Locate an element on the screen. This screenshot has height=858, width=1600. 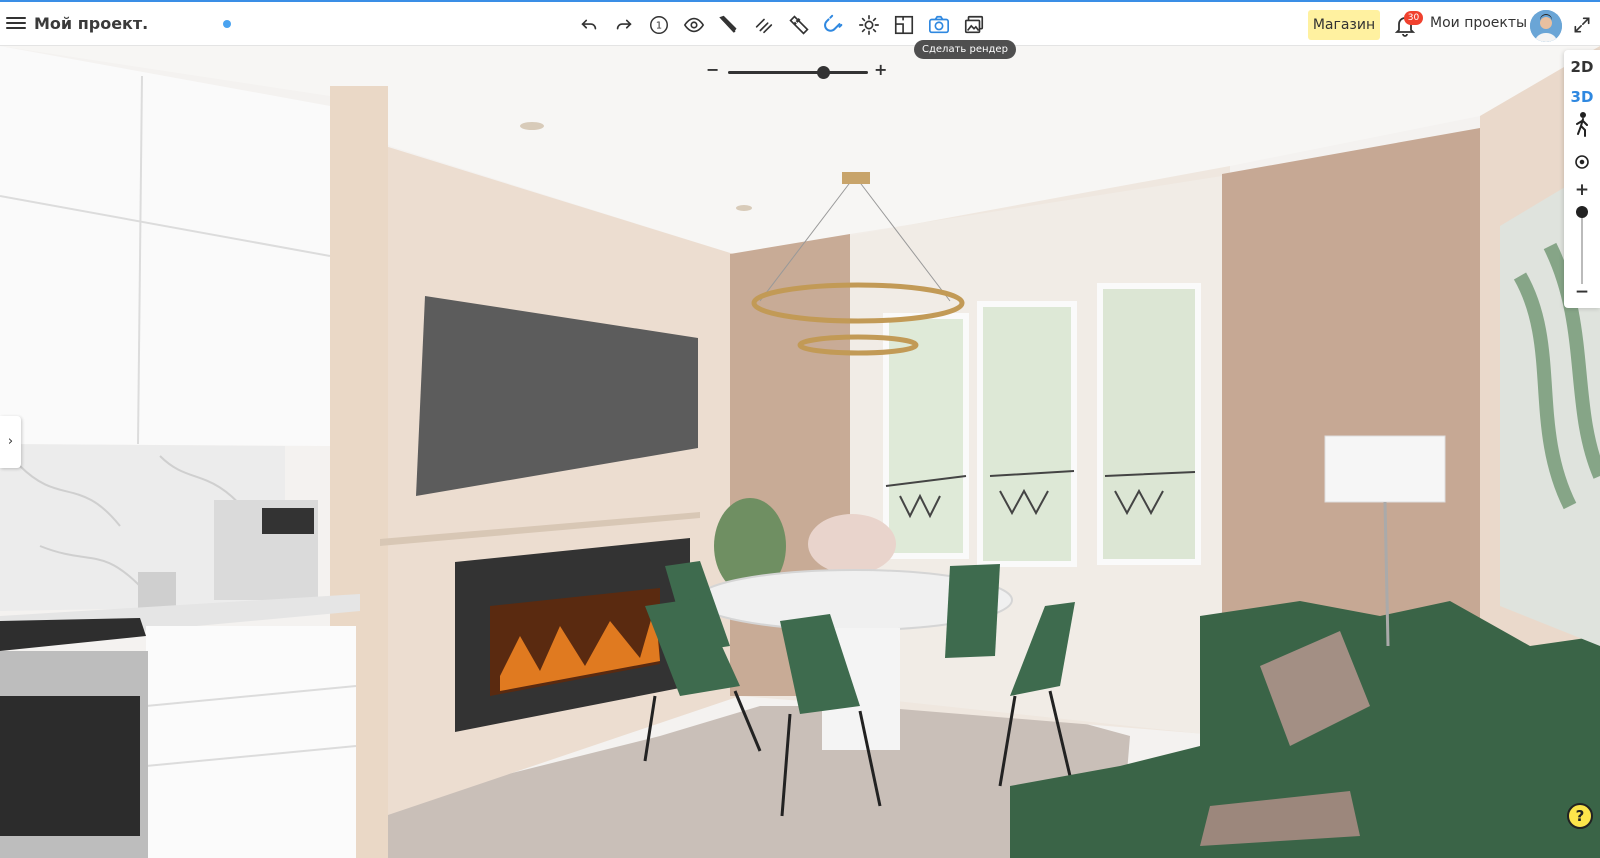
camera-icon is located at coordinates (939, 24).